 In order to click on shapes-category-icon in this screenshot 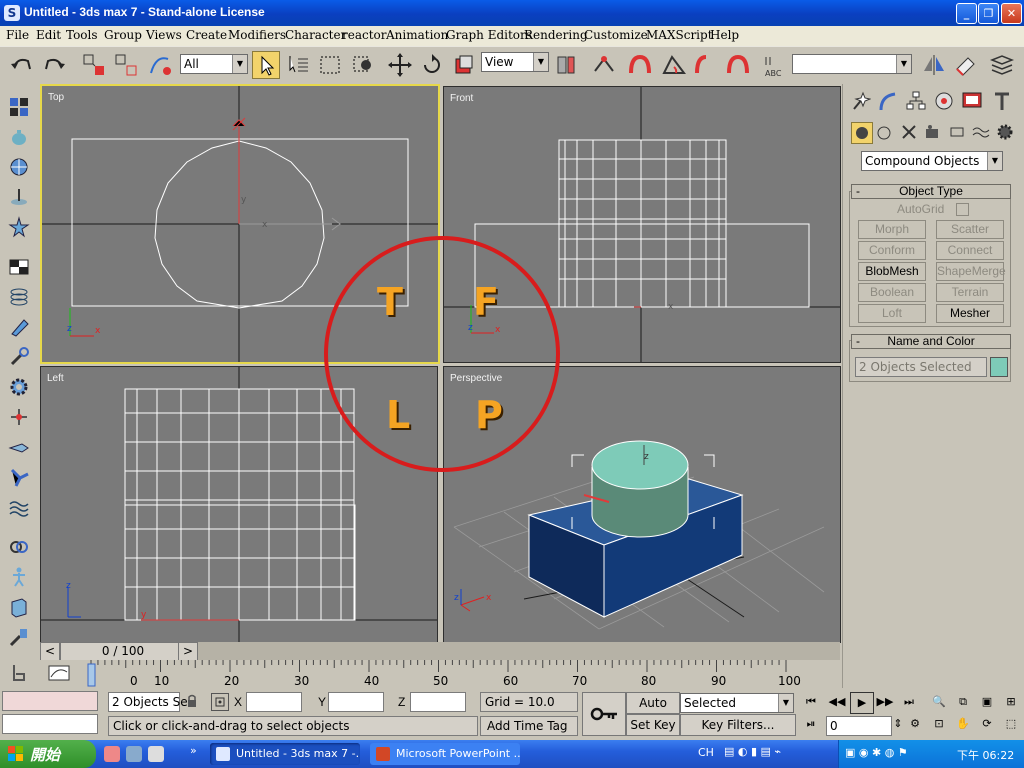, I will do `click(885, 132)`.